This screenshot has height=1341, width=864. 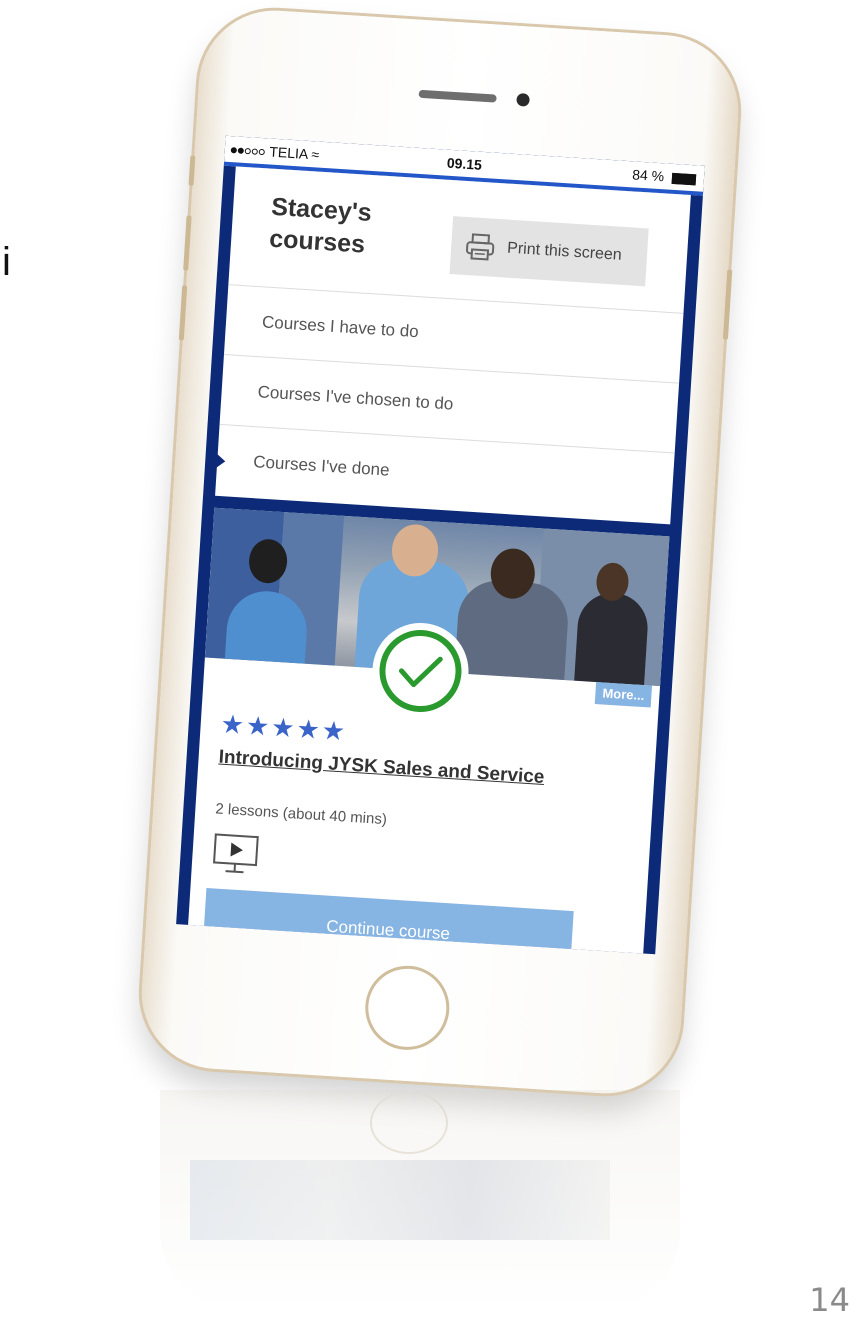 I want to click on course-title-link: Introducing JYSK Sales and Service, so click(x=381, y=768).